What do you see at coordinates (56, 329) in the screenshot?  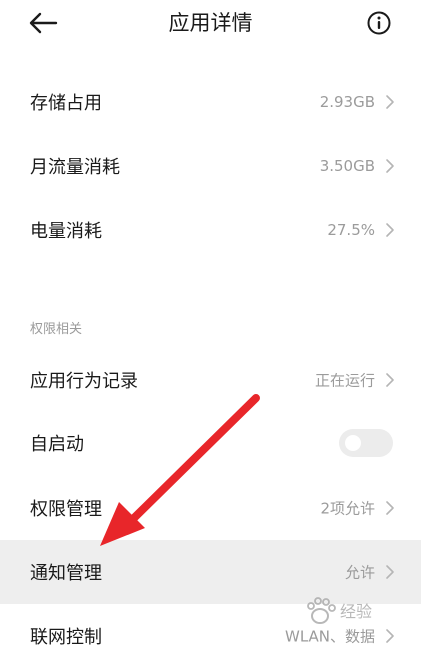 I see `permissions-section-title: 权限相关` at bounding box center [56, 329].